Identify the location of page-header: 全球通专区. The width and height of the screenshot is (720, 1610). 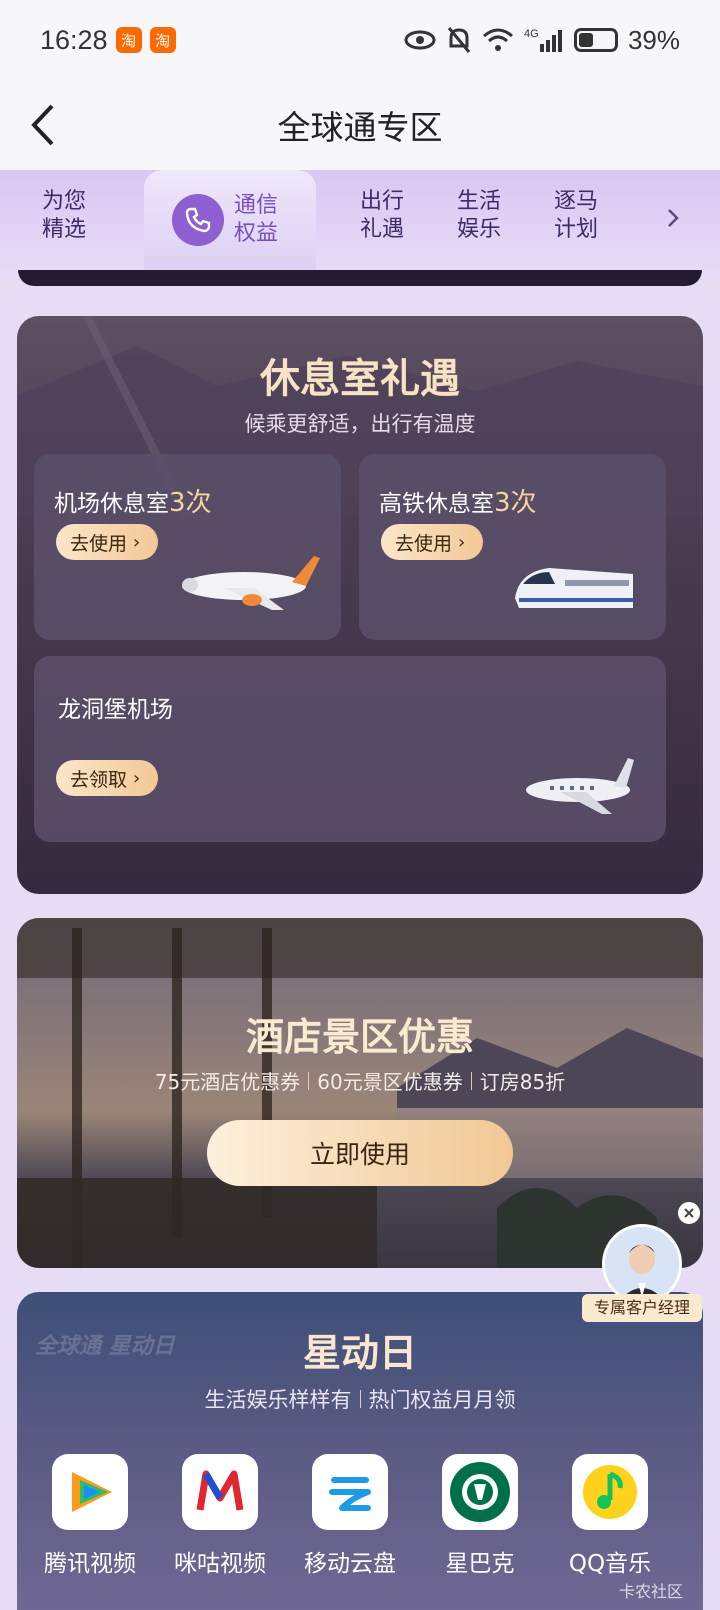
(360, 125).